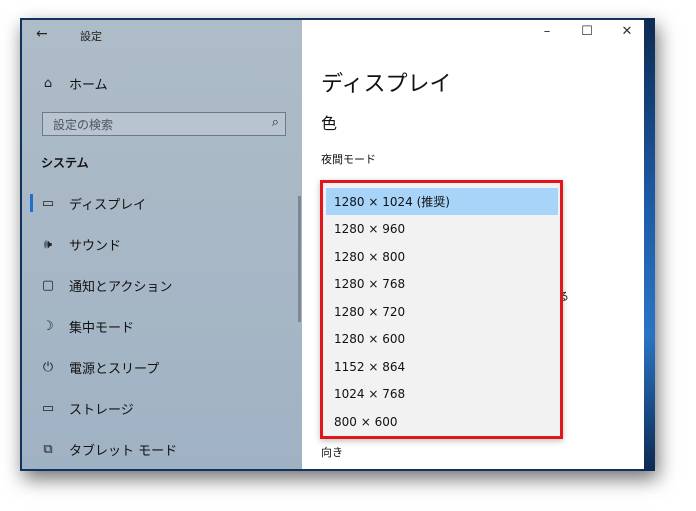 This screenshot has height=511, width=696. I want to click on tablet-icon: ⧉, so click(48, 449).